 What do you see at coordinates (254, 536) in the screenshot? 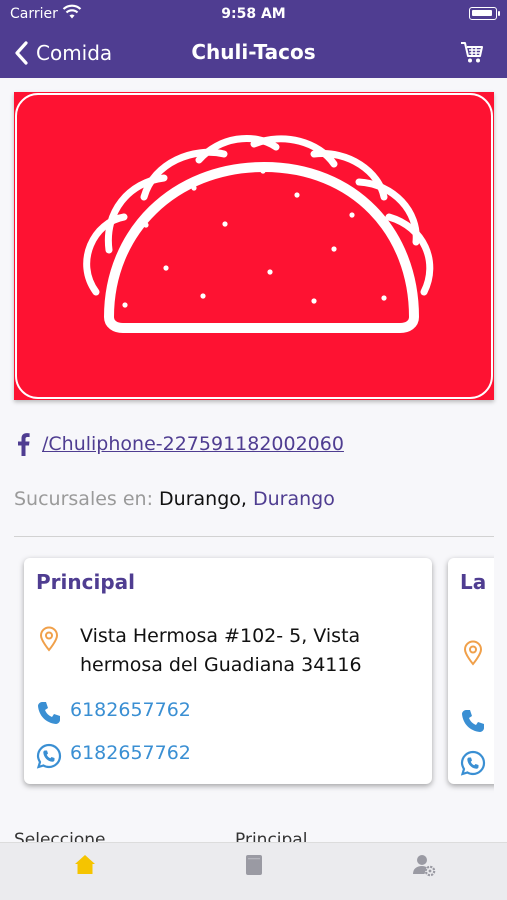
I see `divider` at bounding box center [254, 536].